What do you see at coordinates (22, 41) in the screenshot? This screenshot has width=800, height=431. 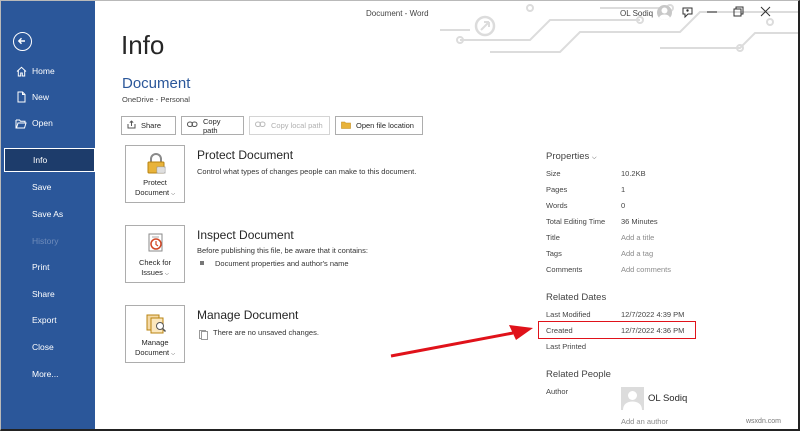 I see `back-arrow-icon` at bounding box center [22, 41].